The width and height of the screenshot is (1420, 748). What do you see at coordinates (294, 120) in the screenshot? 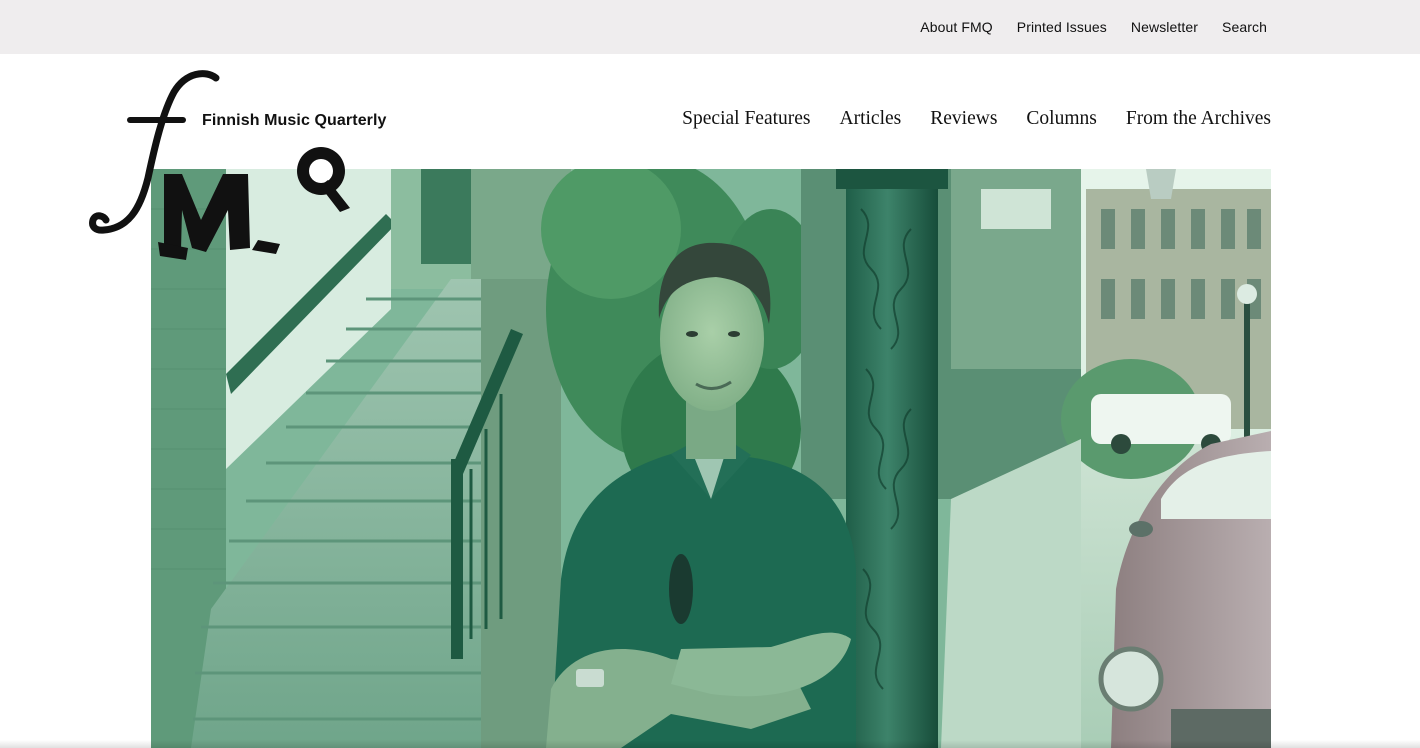
I see `logo-title: Finnish Music Quarterly` at bounding box center [294, 120].